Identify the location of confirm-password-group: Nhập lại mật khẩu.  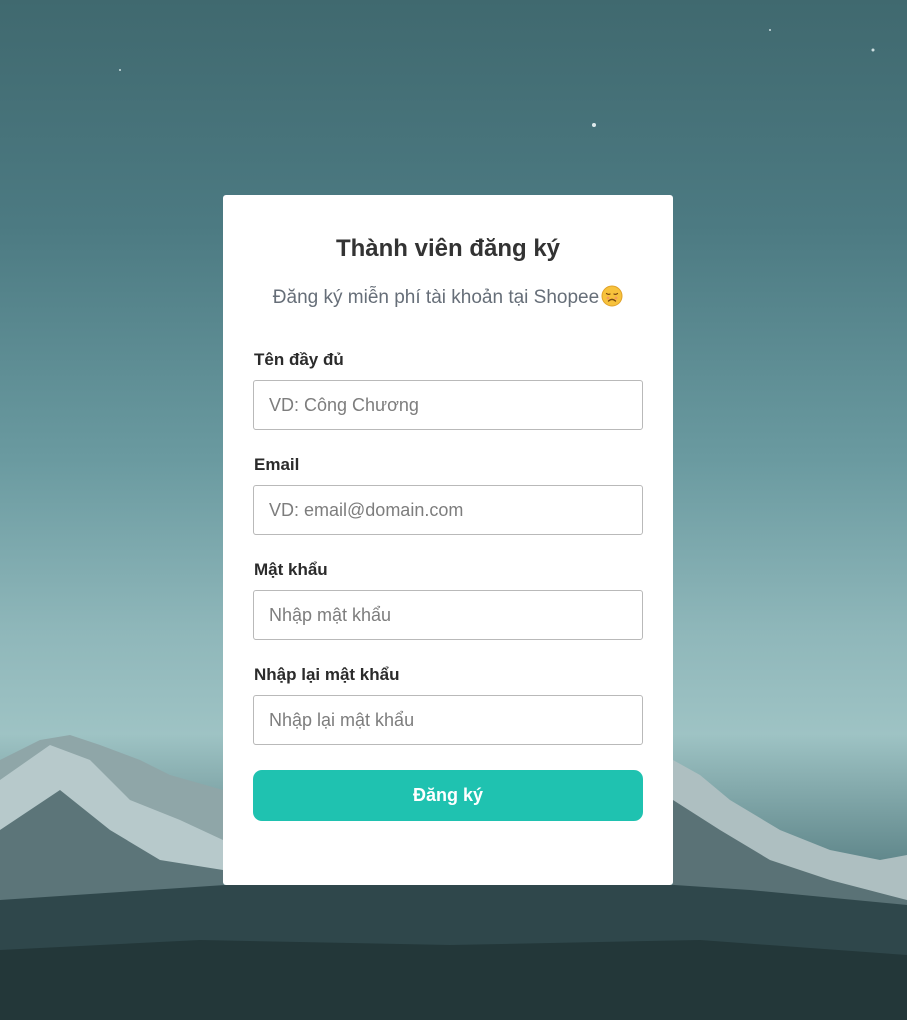
(448, 705).